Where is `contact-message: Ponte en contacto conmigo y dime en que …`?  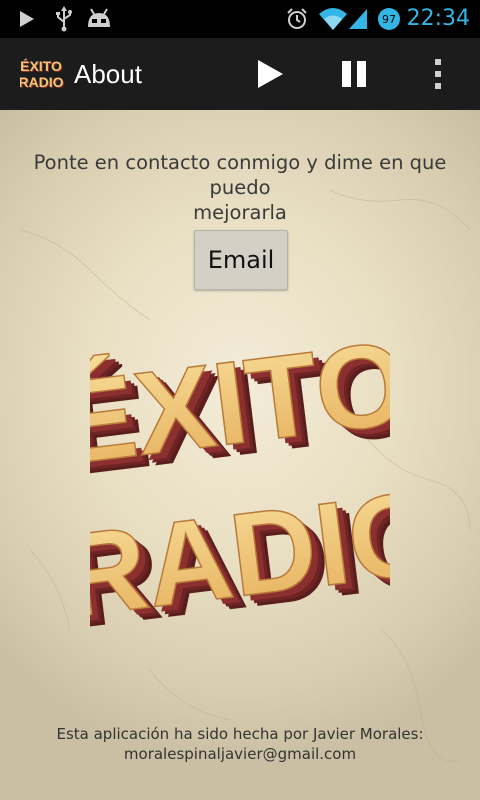 contact-message: Ponte en contacto conmigo y dime en que … is located at coordinates (240, 187).